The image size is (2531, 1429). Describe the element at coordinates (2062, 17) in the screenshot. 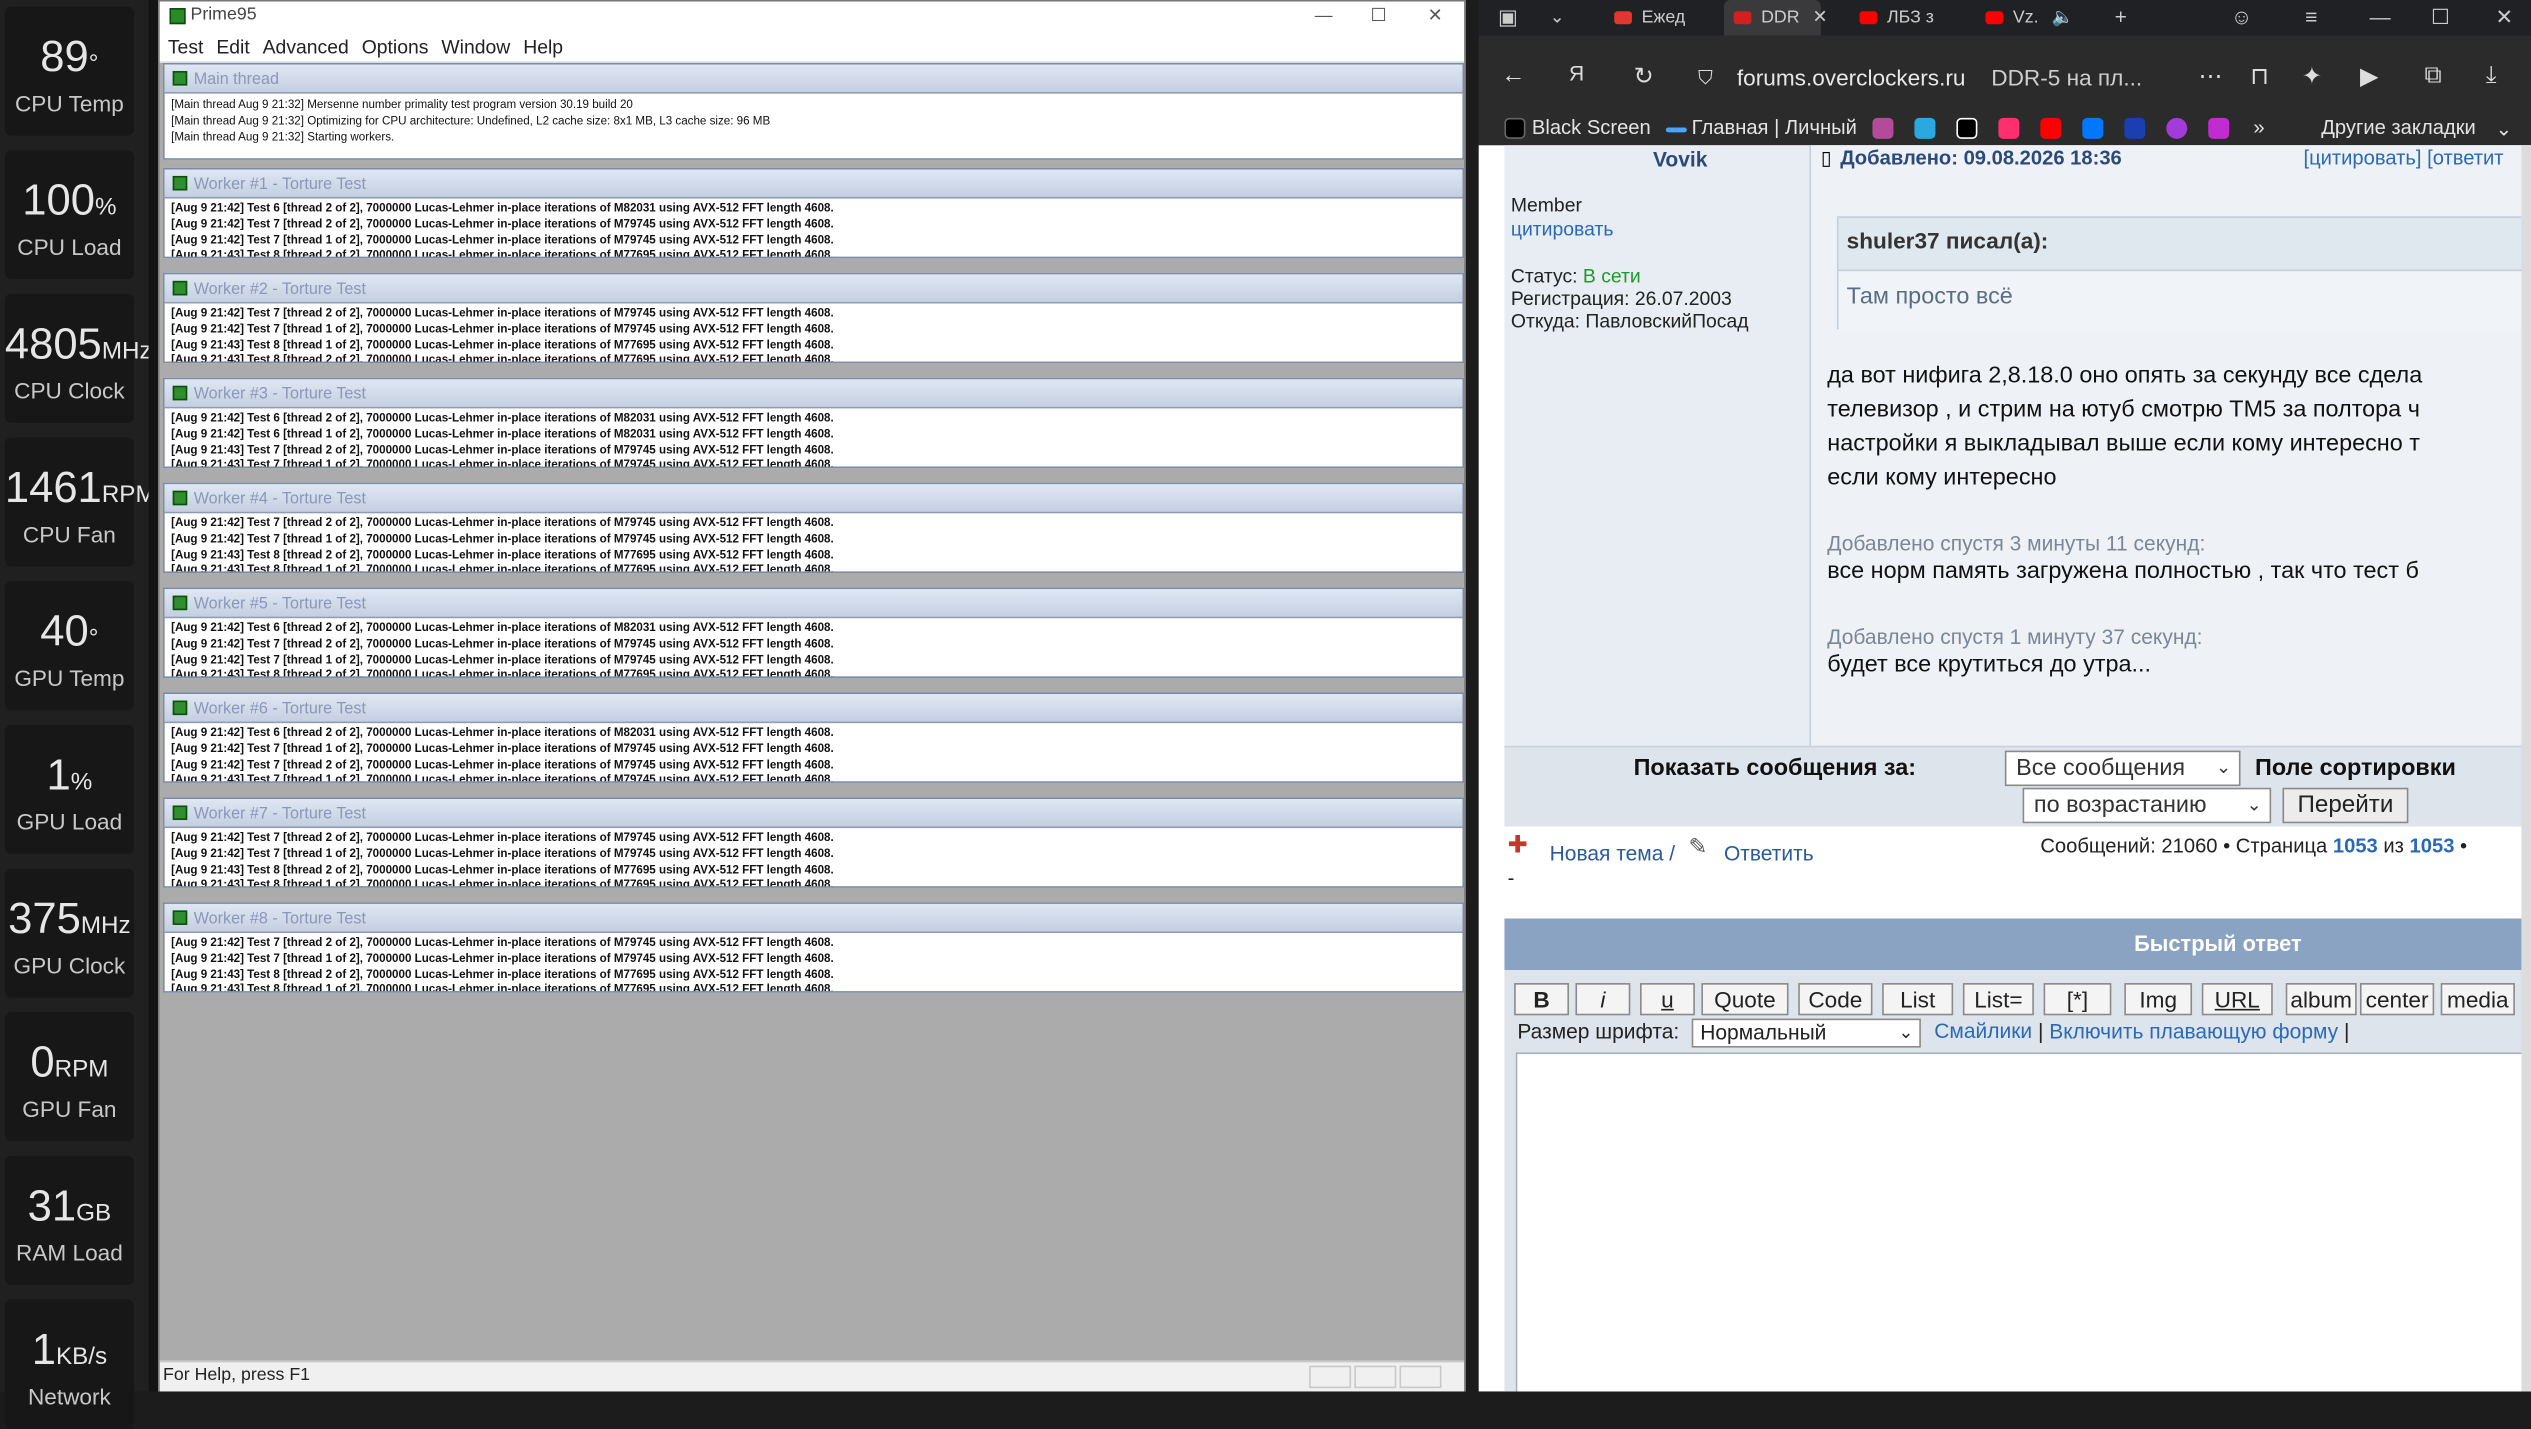

I see `tab-audio-icon: 🔈` at that location.